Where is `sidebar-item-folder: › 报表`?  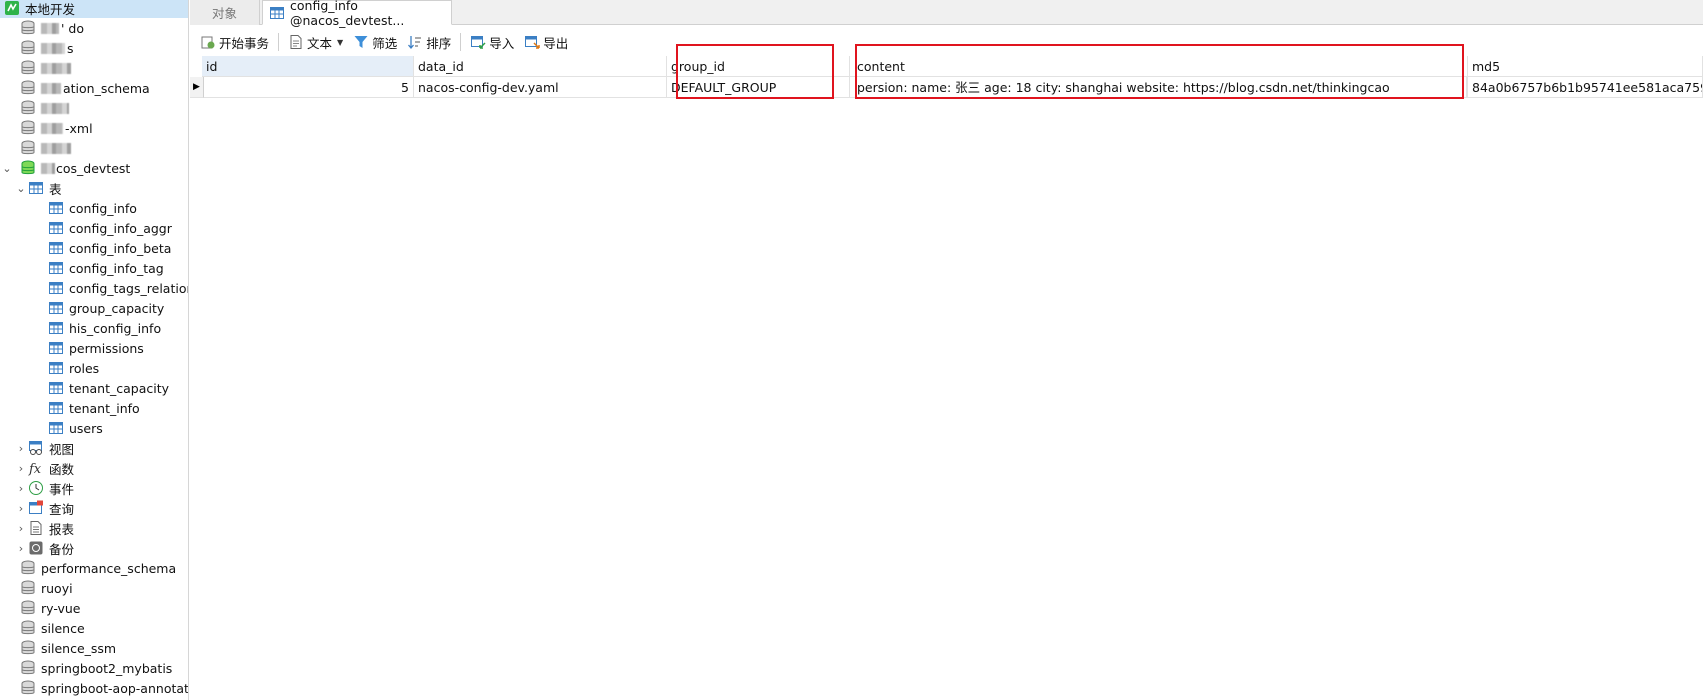
sidebar-item-folder: › 报表 is located at coordinates (94, 528).